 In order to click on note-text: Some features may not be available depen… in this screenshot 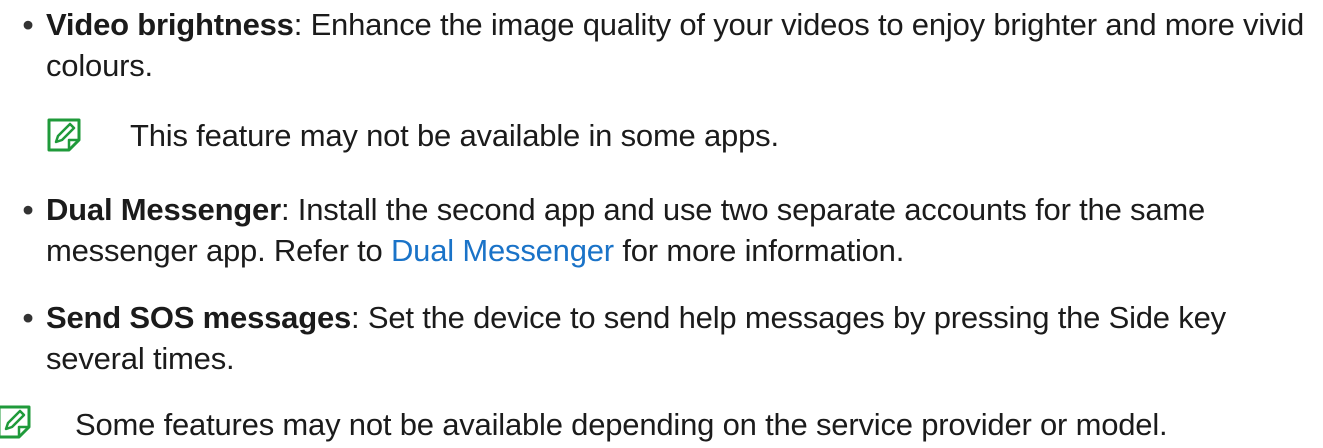, I will do `click(621, 424)`.